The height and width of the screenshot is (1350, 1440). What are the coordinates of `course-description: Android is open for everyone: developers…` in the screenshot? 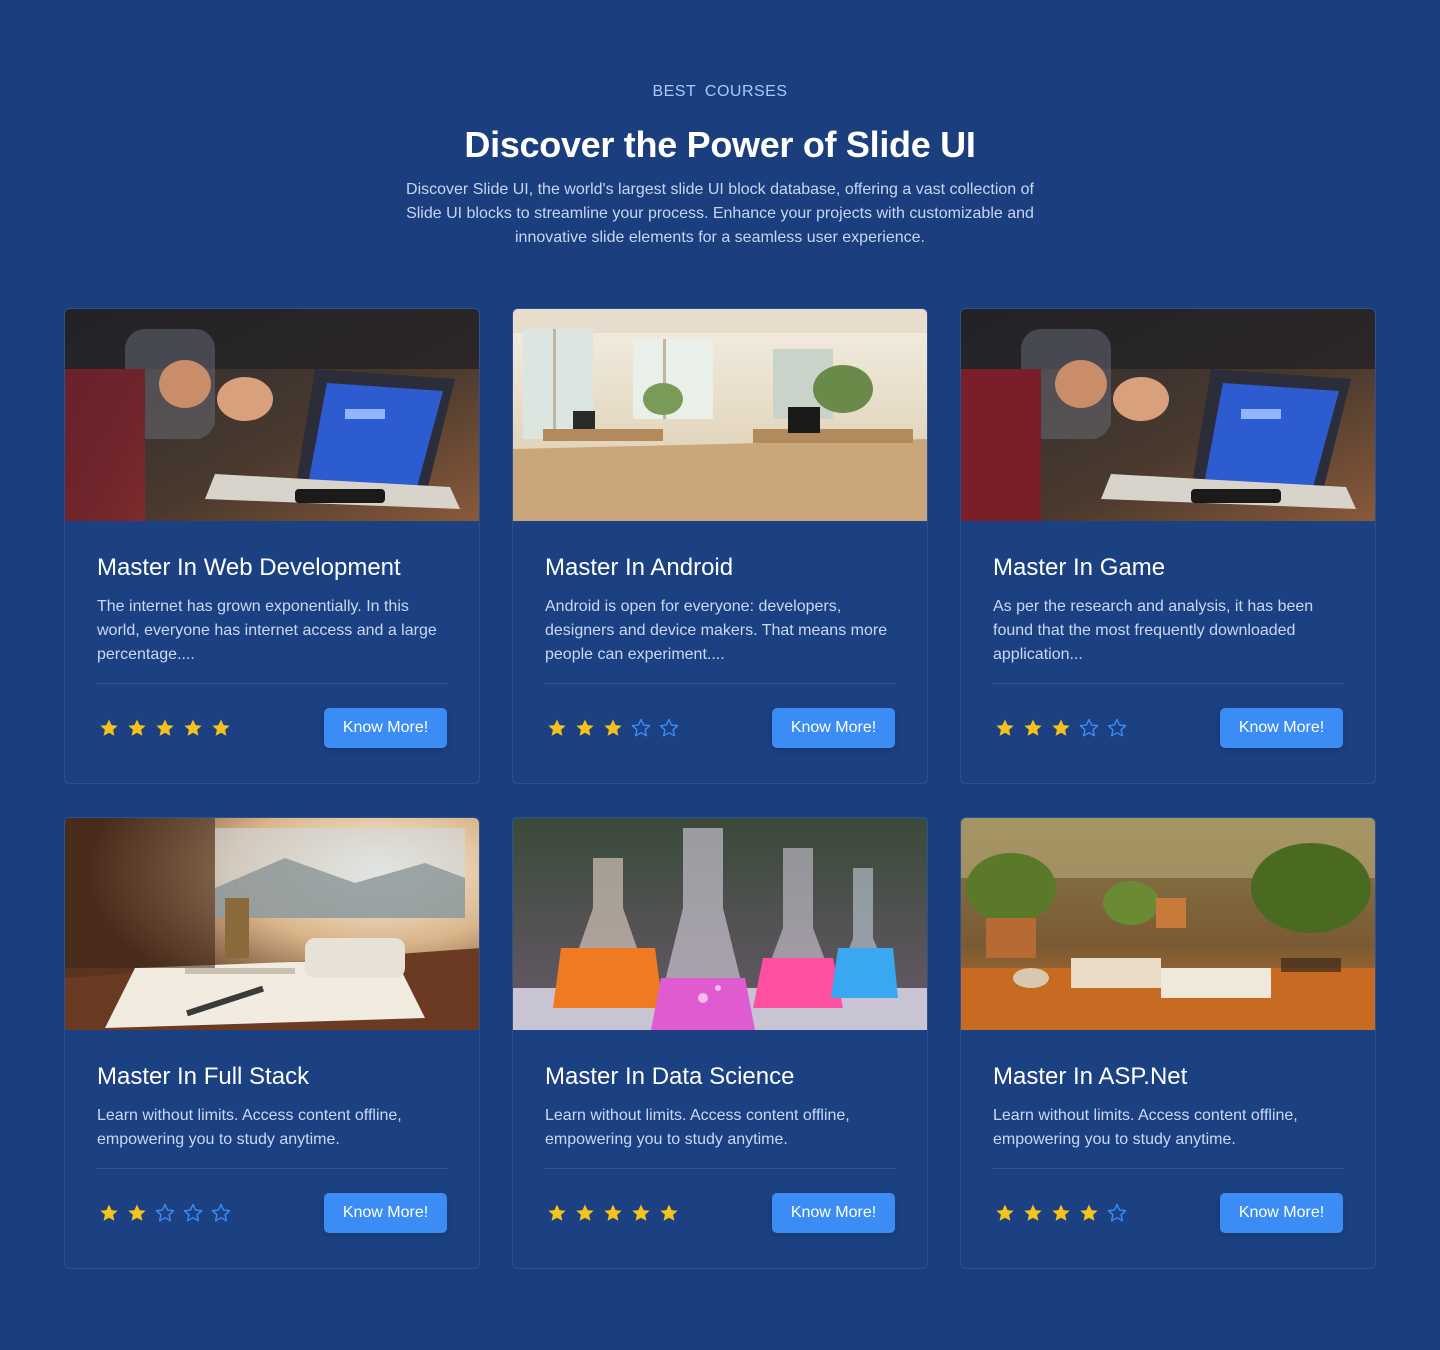 It's located at (716, 630).